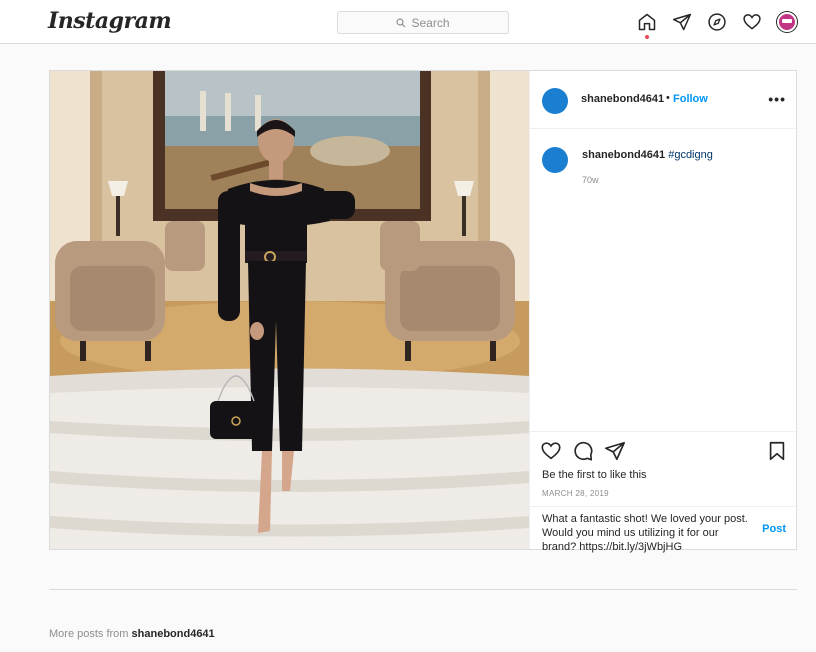 The image size is (816, 652). What do you see at coordinates (551, 453) in the screenshot?
I see `like-heart-icon` at bounding box center [551, 453].